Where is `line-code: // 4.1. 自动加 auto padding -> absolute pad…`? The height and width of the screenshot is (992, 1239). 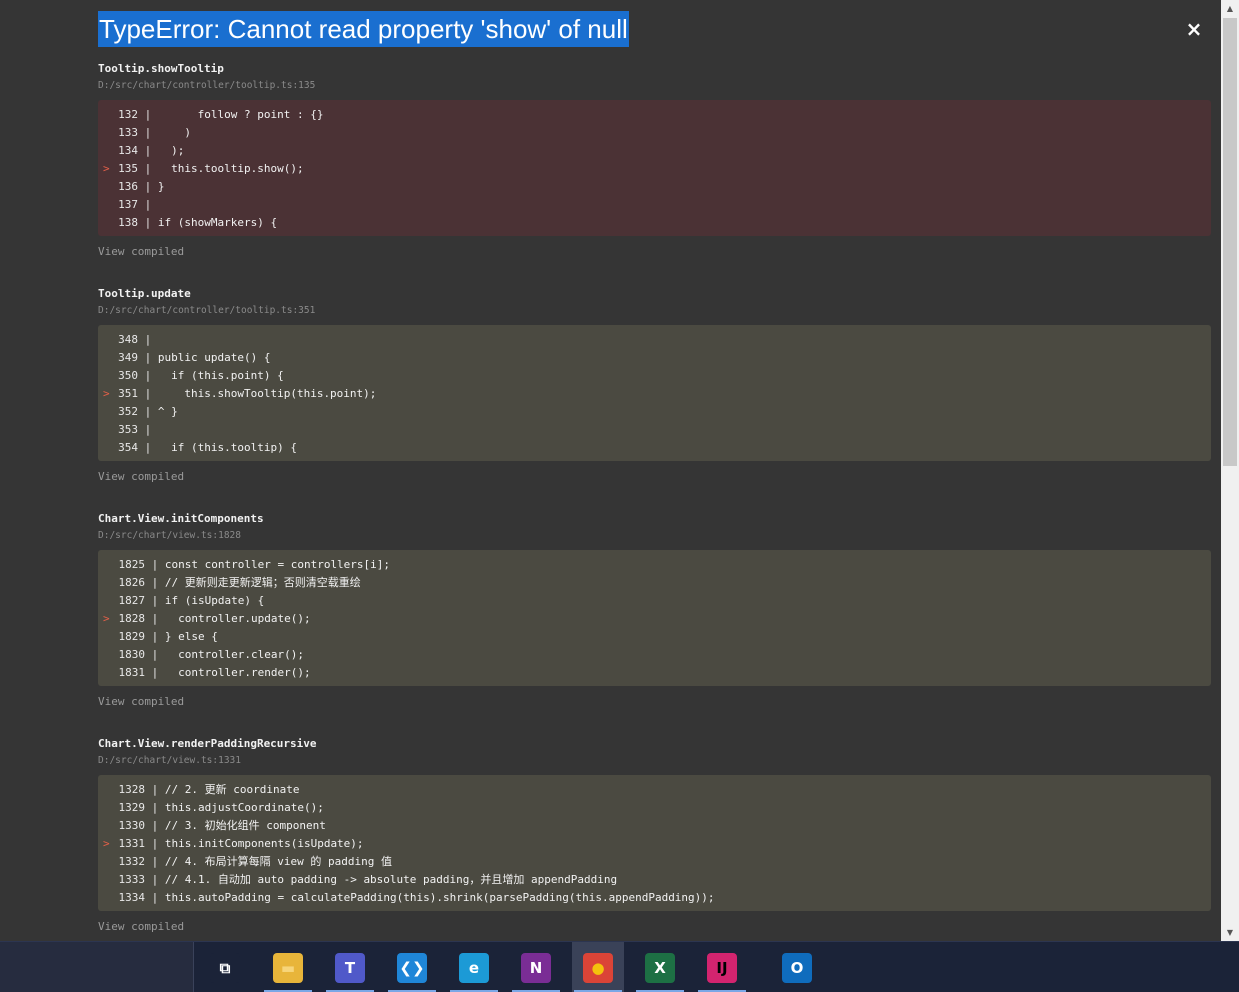 line-code: // 4.1. 自动加 auto padding -> absolute pad… is located at coordinates (391, 879).